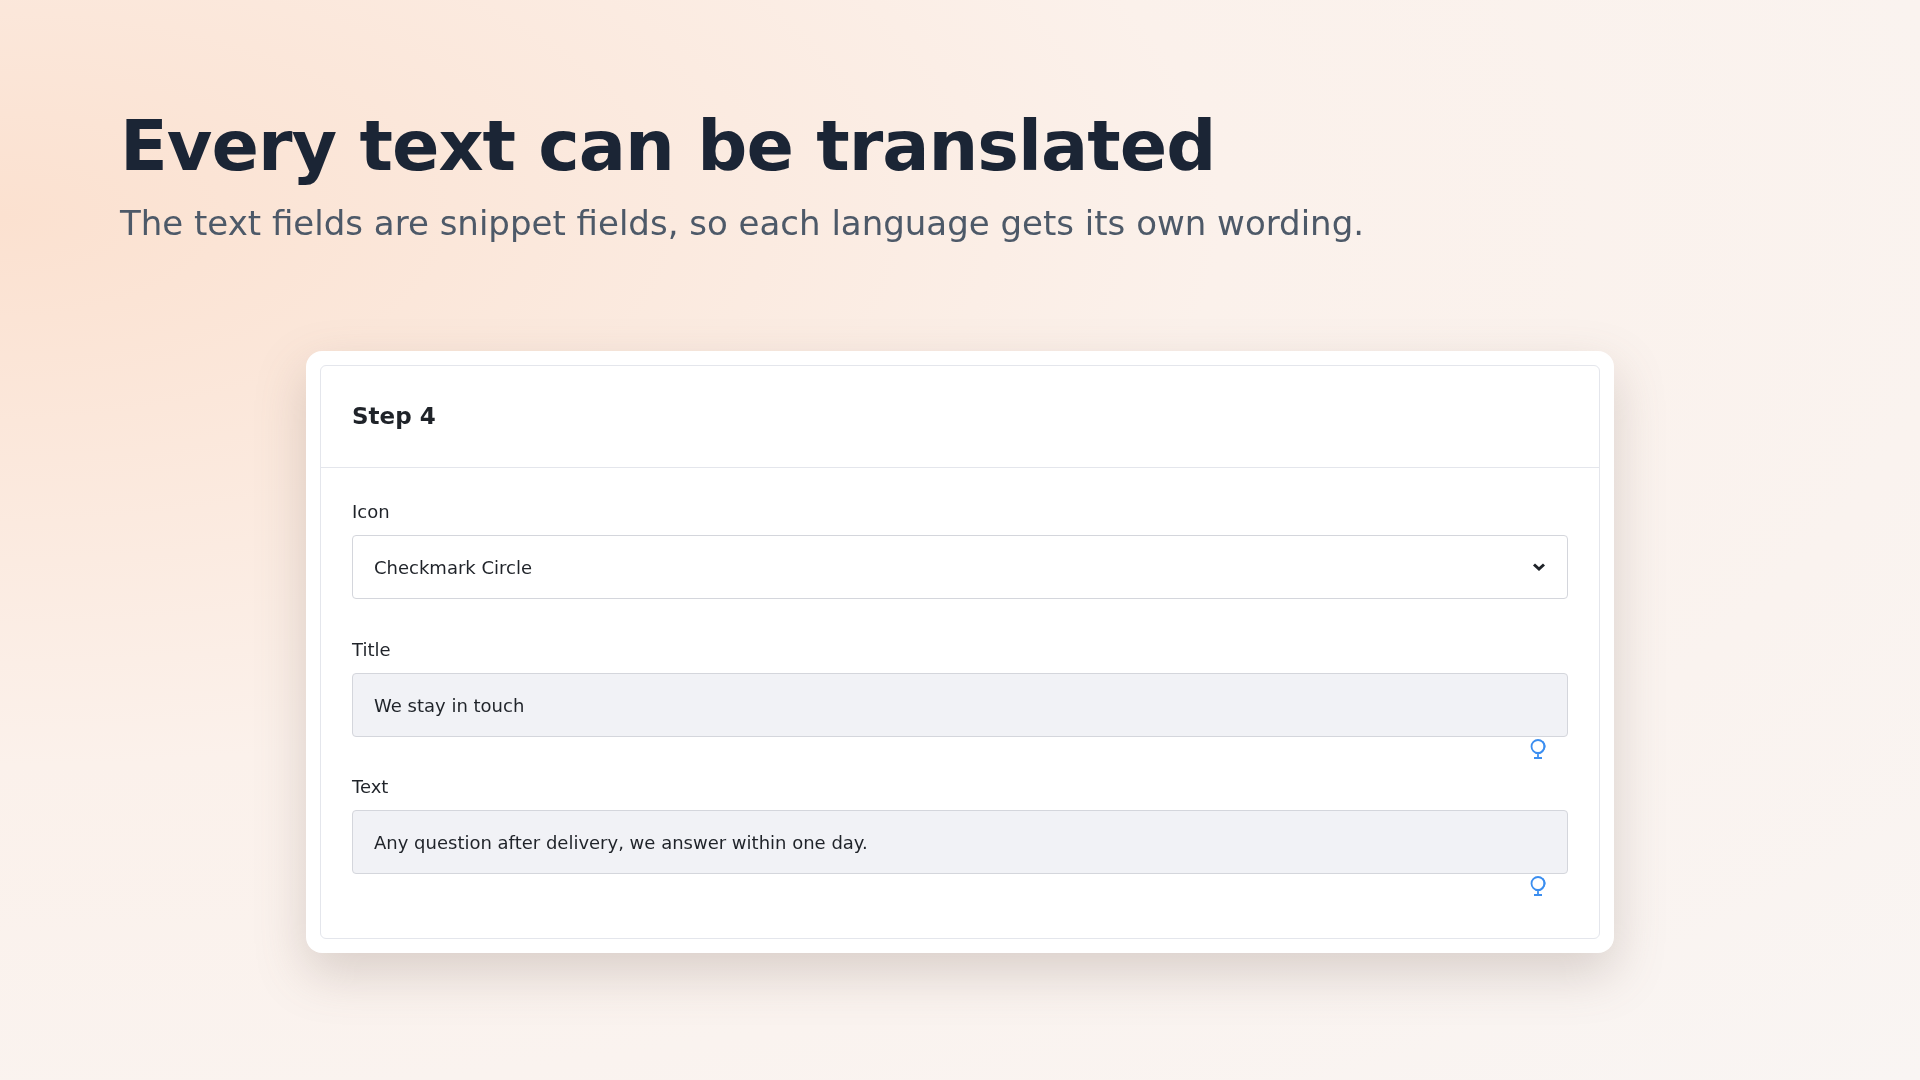  Describe the element at coordinates (372, 650) in the screenshot. I see `field-label: Title` at that location.